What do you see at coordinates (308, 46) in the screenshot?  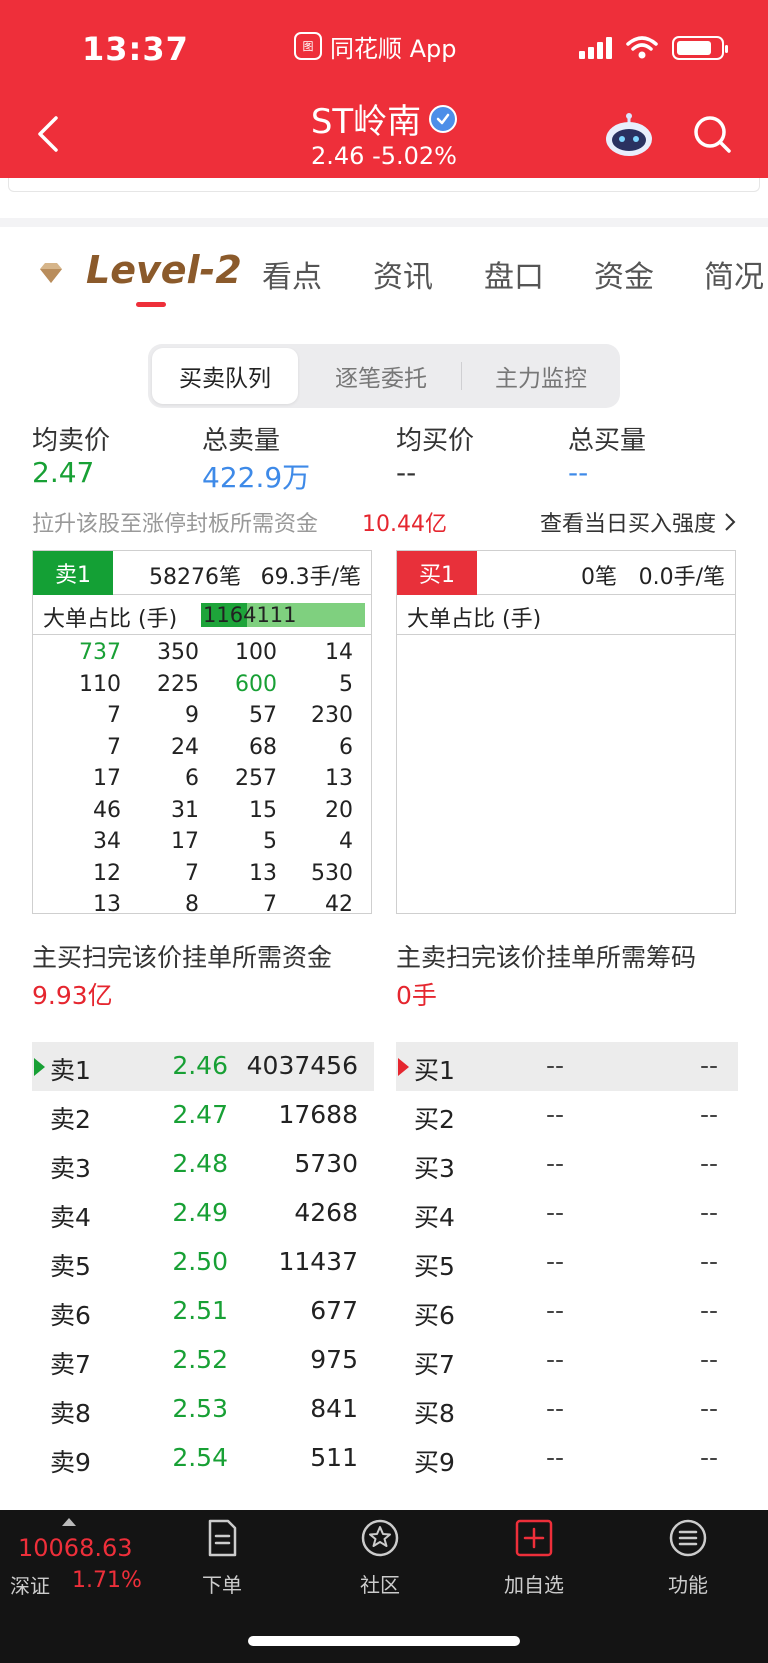 I see `app-logo-icon: 图` at bounding box center [308, 46].